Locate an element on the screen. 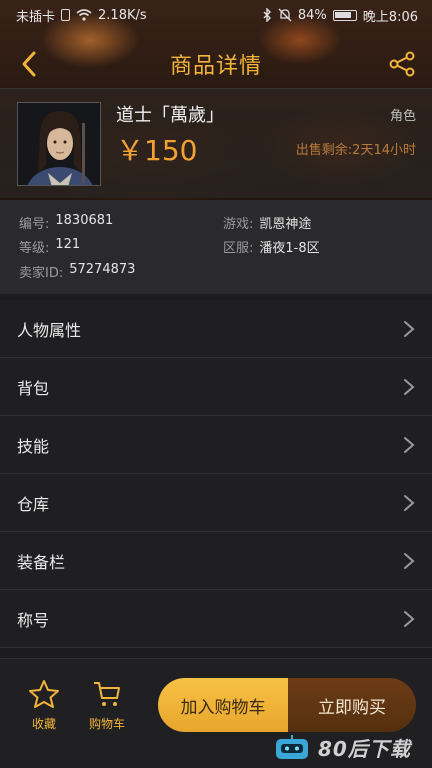  character-portrait-icon is located at coordinates (59, 144).